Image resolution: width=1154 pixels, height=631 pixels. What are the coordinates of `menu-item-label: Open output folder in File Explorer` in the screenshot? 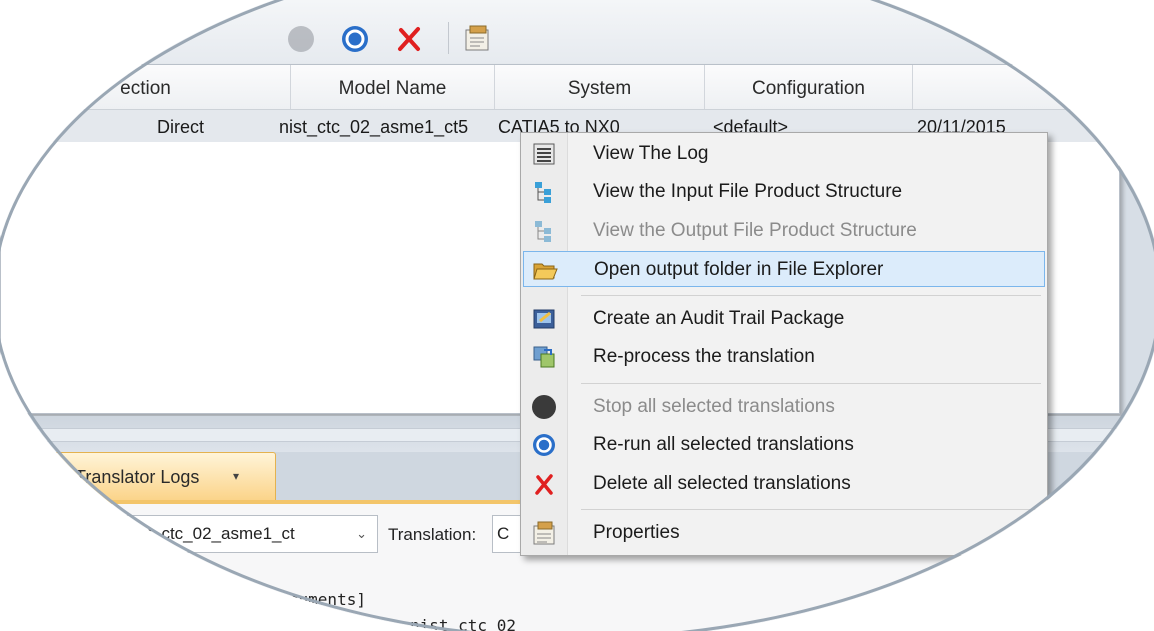 It's located at (739, 269).